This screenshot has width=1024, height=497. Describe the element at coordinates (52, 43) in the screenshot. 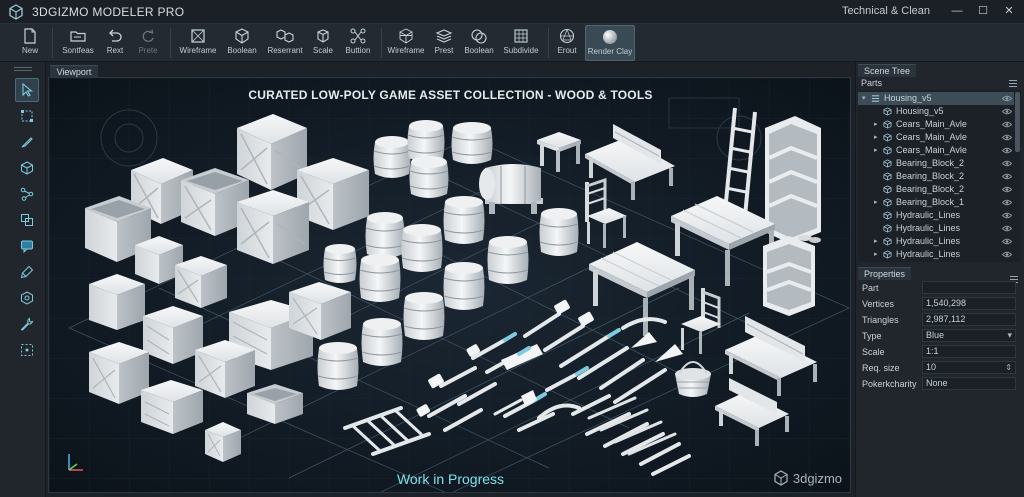

I see `toolbar-separator` at that location.